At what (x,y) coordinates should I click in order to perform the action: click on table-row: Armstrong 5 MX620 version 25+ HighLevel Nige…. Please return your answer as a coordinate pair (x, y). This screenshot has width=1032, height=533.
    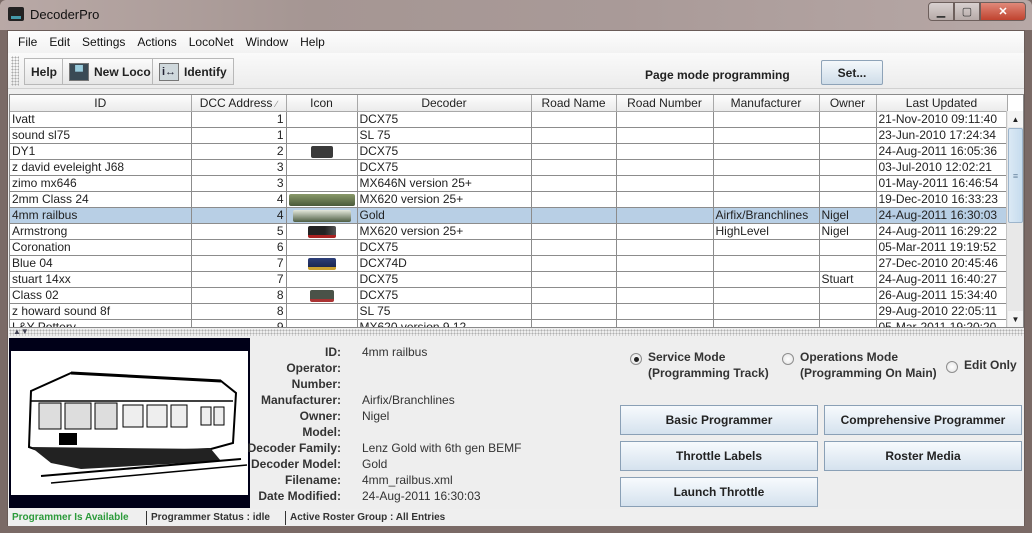
    Looking at the image, I should click on (509, 231).